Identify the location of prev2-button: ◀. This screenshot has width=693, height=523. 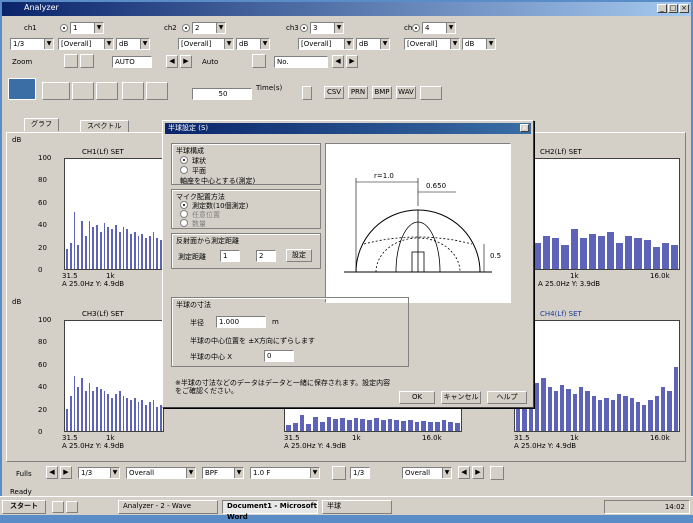
(338, 61).